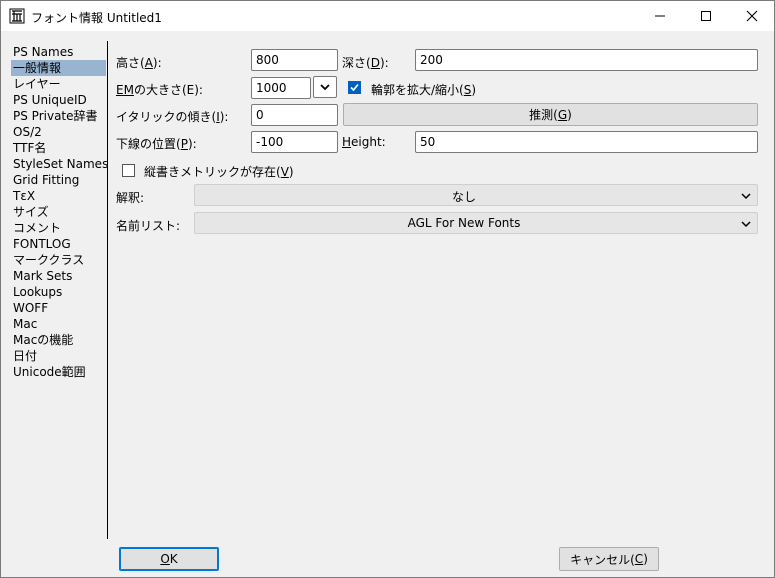 The width and height of the screenshot is (775, 578). I want to click on maximize-button, so click(706, 16).